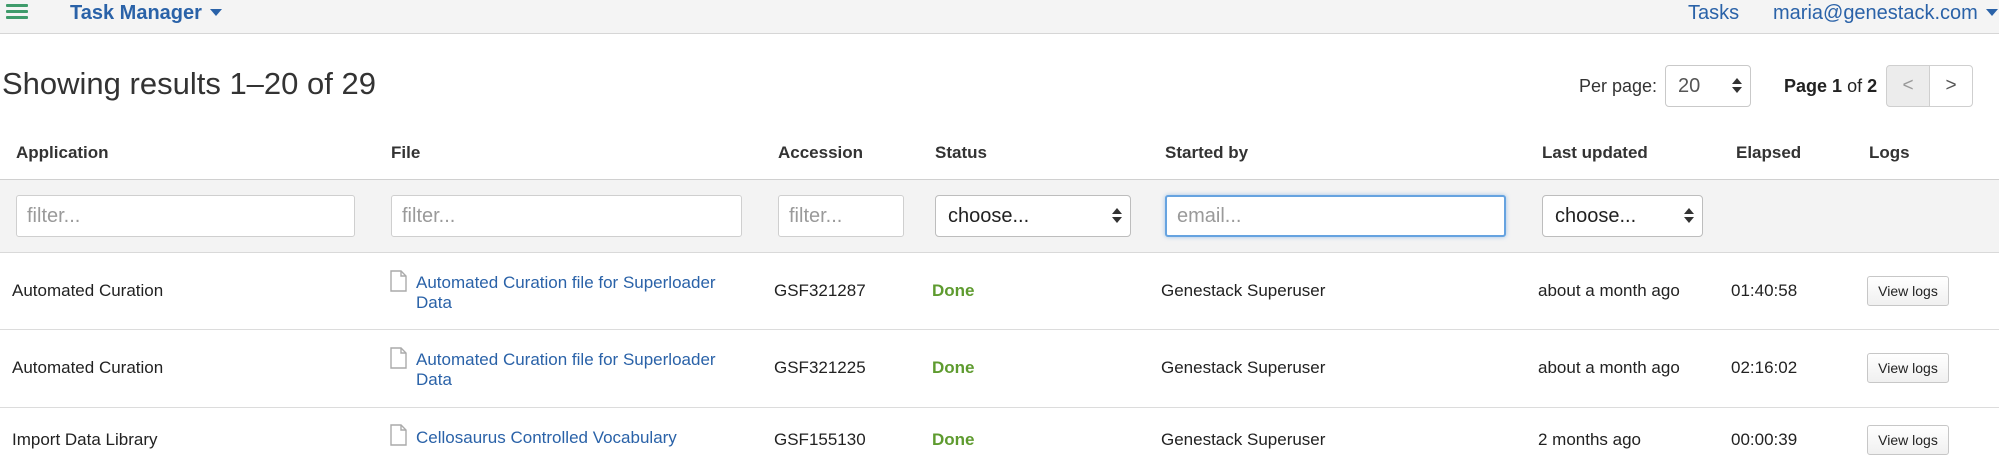  Describe the element at coordinates (1872, 86) in the screenshot. I see `page-total: 2` at that location.